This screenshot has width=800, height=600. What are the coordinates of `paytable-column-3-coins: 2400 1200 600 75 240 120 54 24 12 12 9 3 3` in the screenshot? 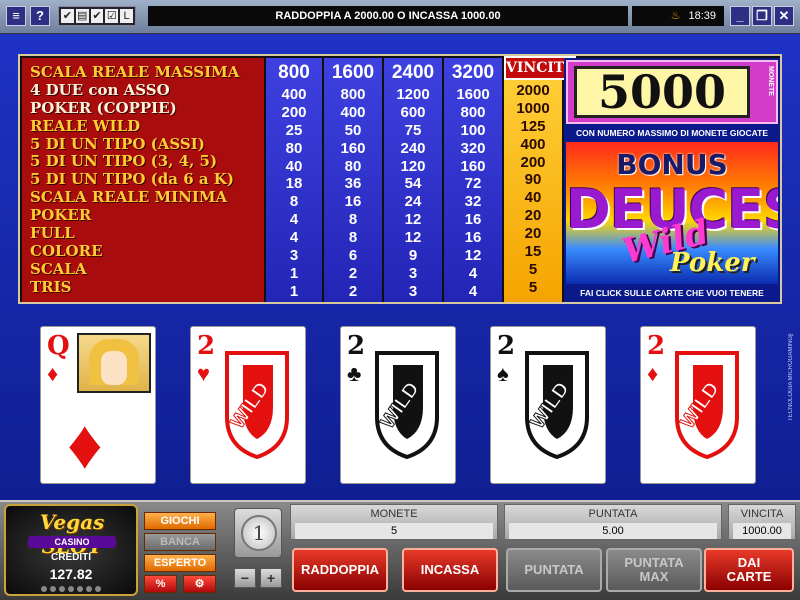 It's located at (413, 180).